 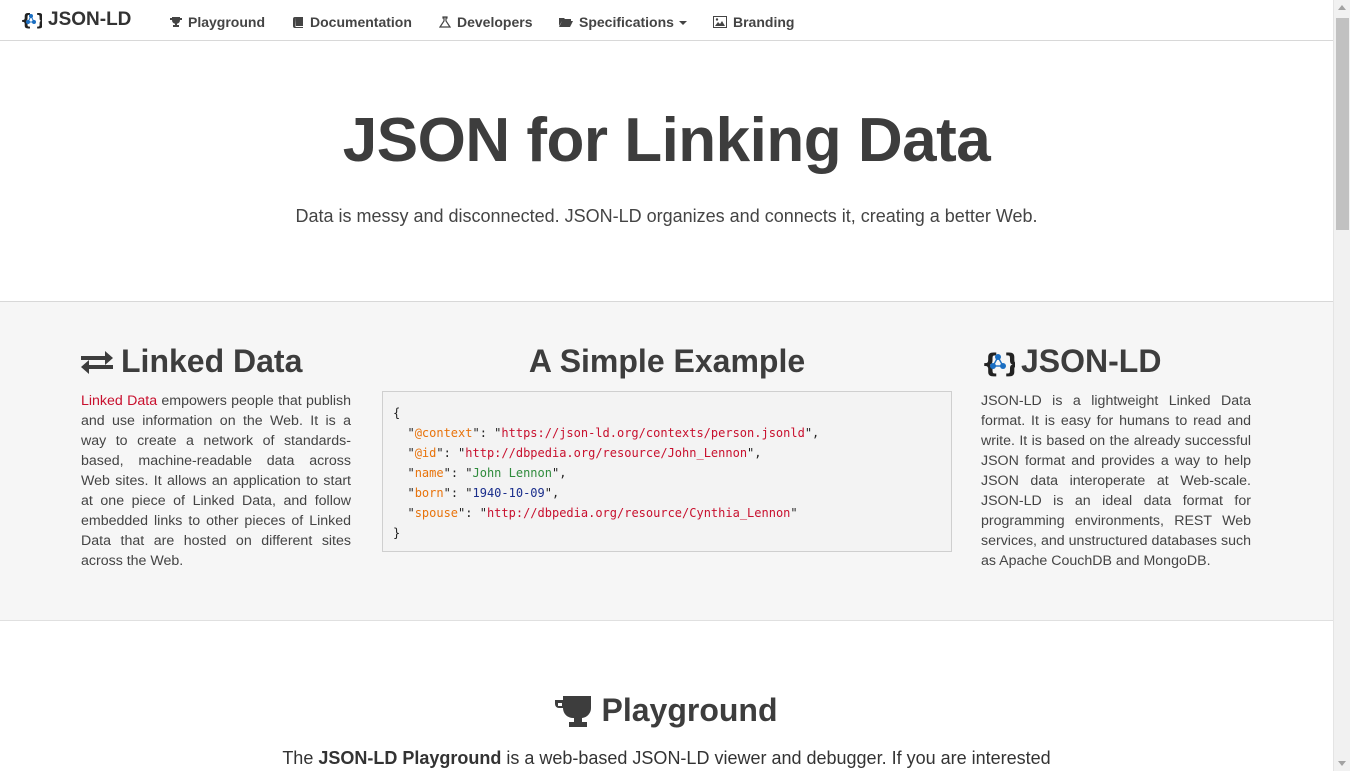 What do you see at coordinates (626, 22) in the screenshot?
I see `nav-specifications-label: Specifications` at bounding box center [626, 22].